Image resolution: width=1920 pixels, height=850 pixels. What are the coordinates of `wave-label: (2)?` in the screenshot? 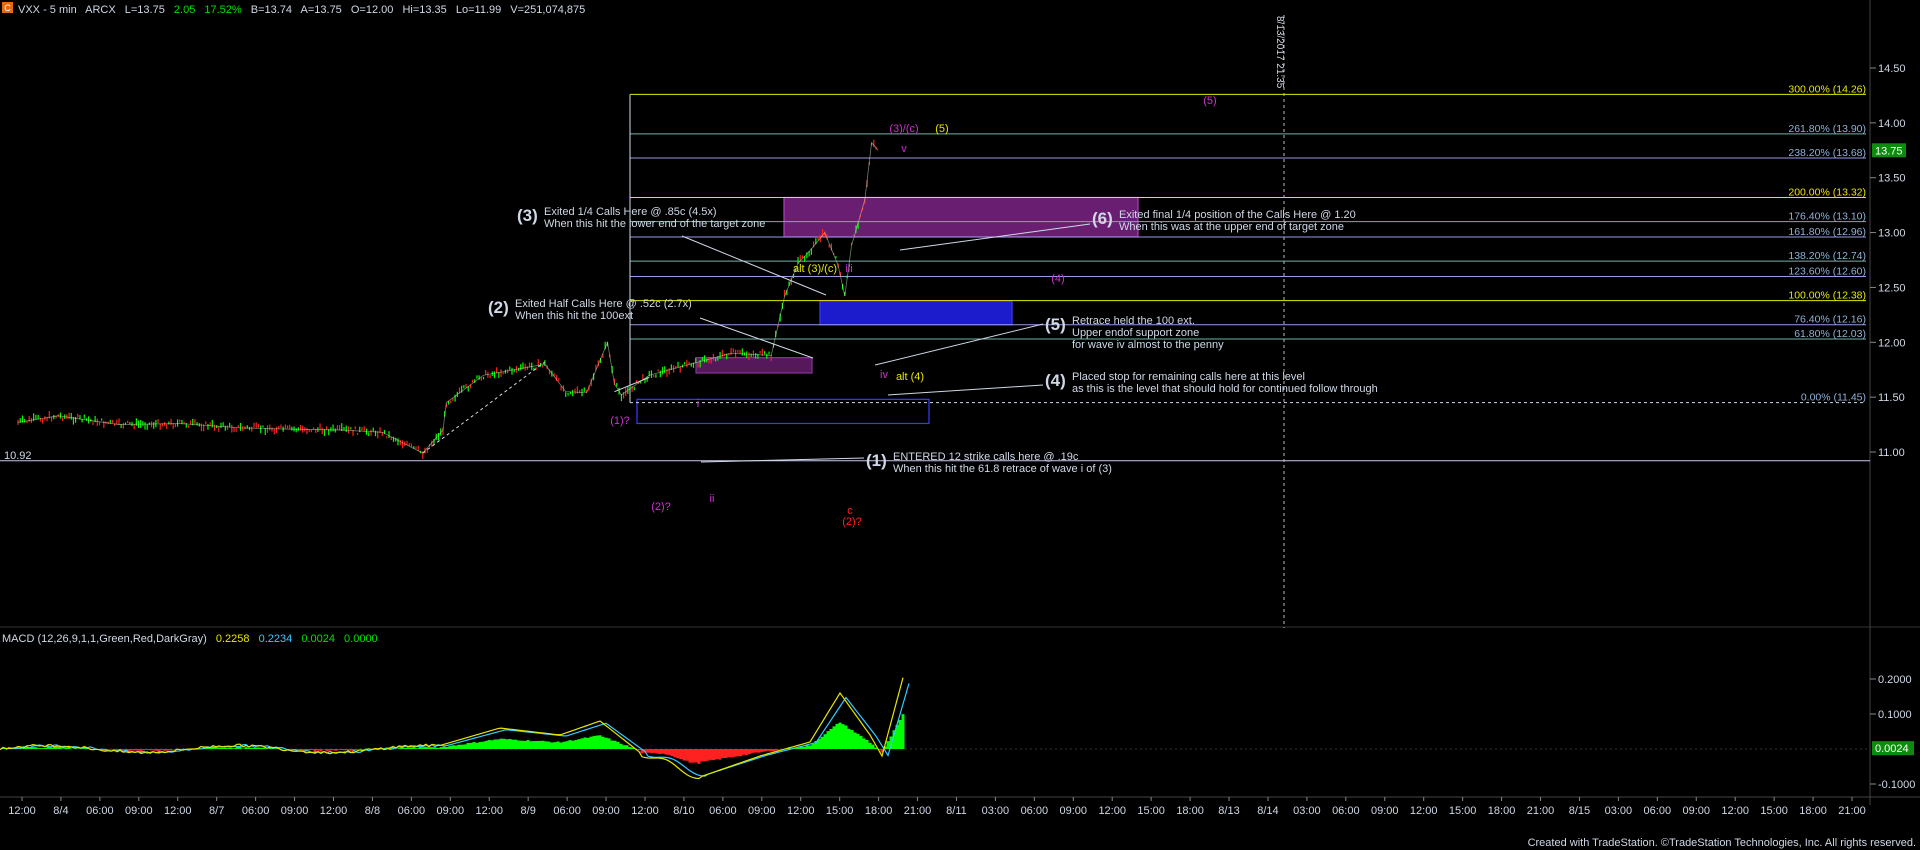 It's located at (661, 507).